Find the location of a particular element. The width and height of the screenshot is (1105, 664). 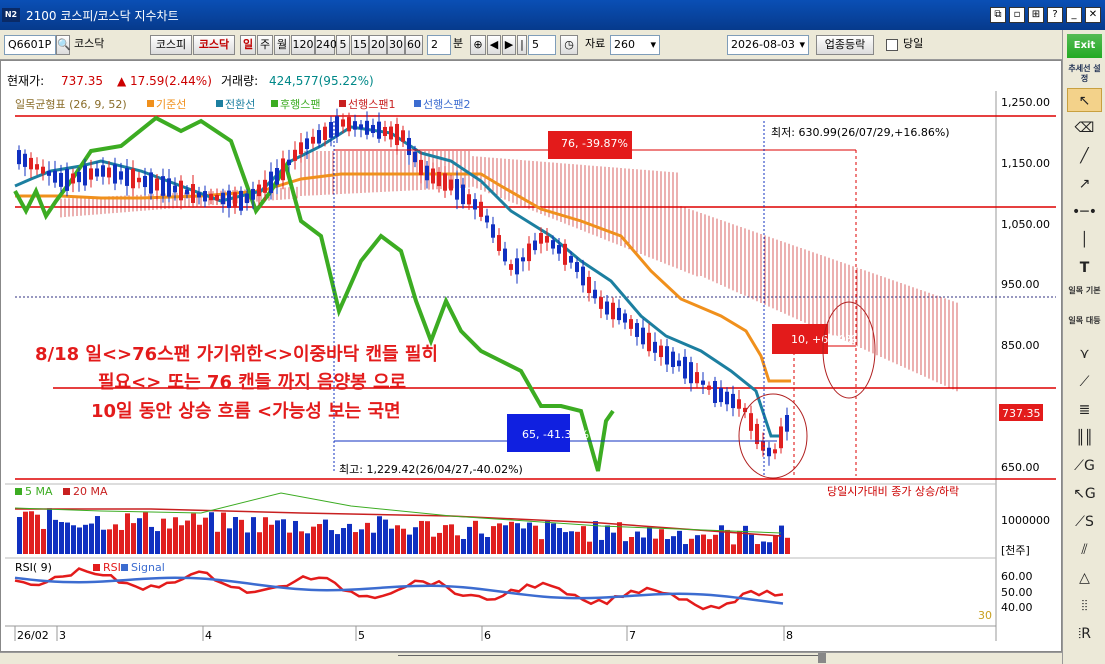

fibonacci-icon: ≣ is located at coordinates (1084, 410).